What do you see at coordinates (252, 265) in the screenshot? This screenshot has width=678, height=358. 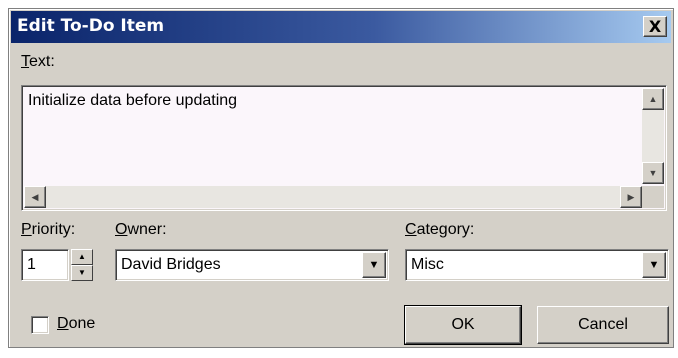 I see `owner-select: David Bridges ▼` at bounding box center [252, 265].